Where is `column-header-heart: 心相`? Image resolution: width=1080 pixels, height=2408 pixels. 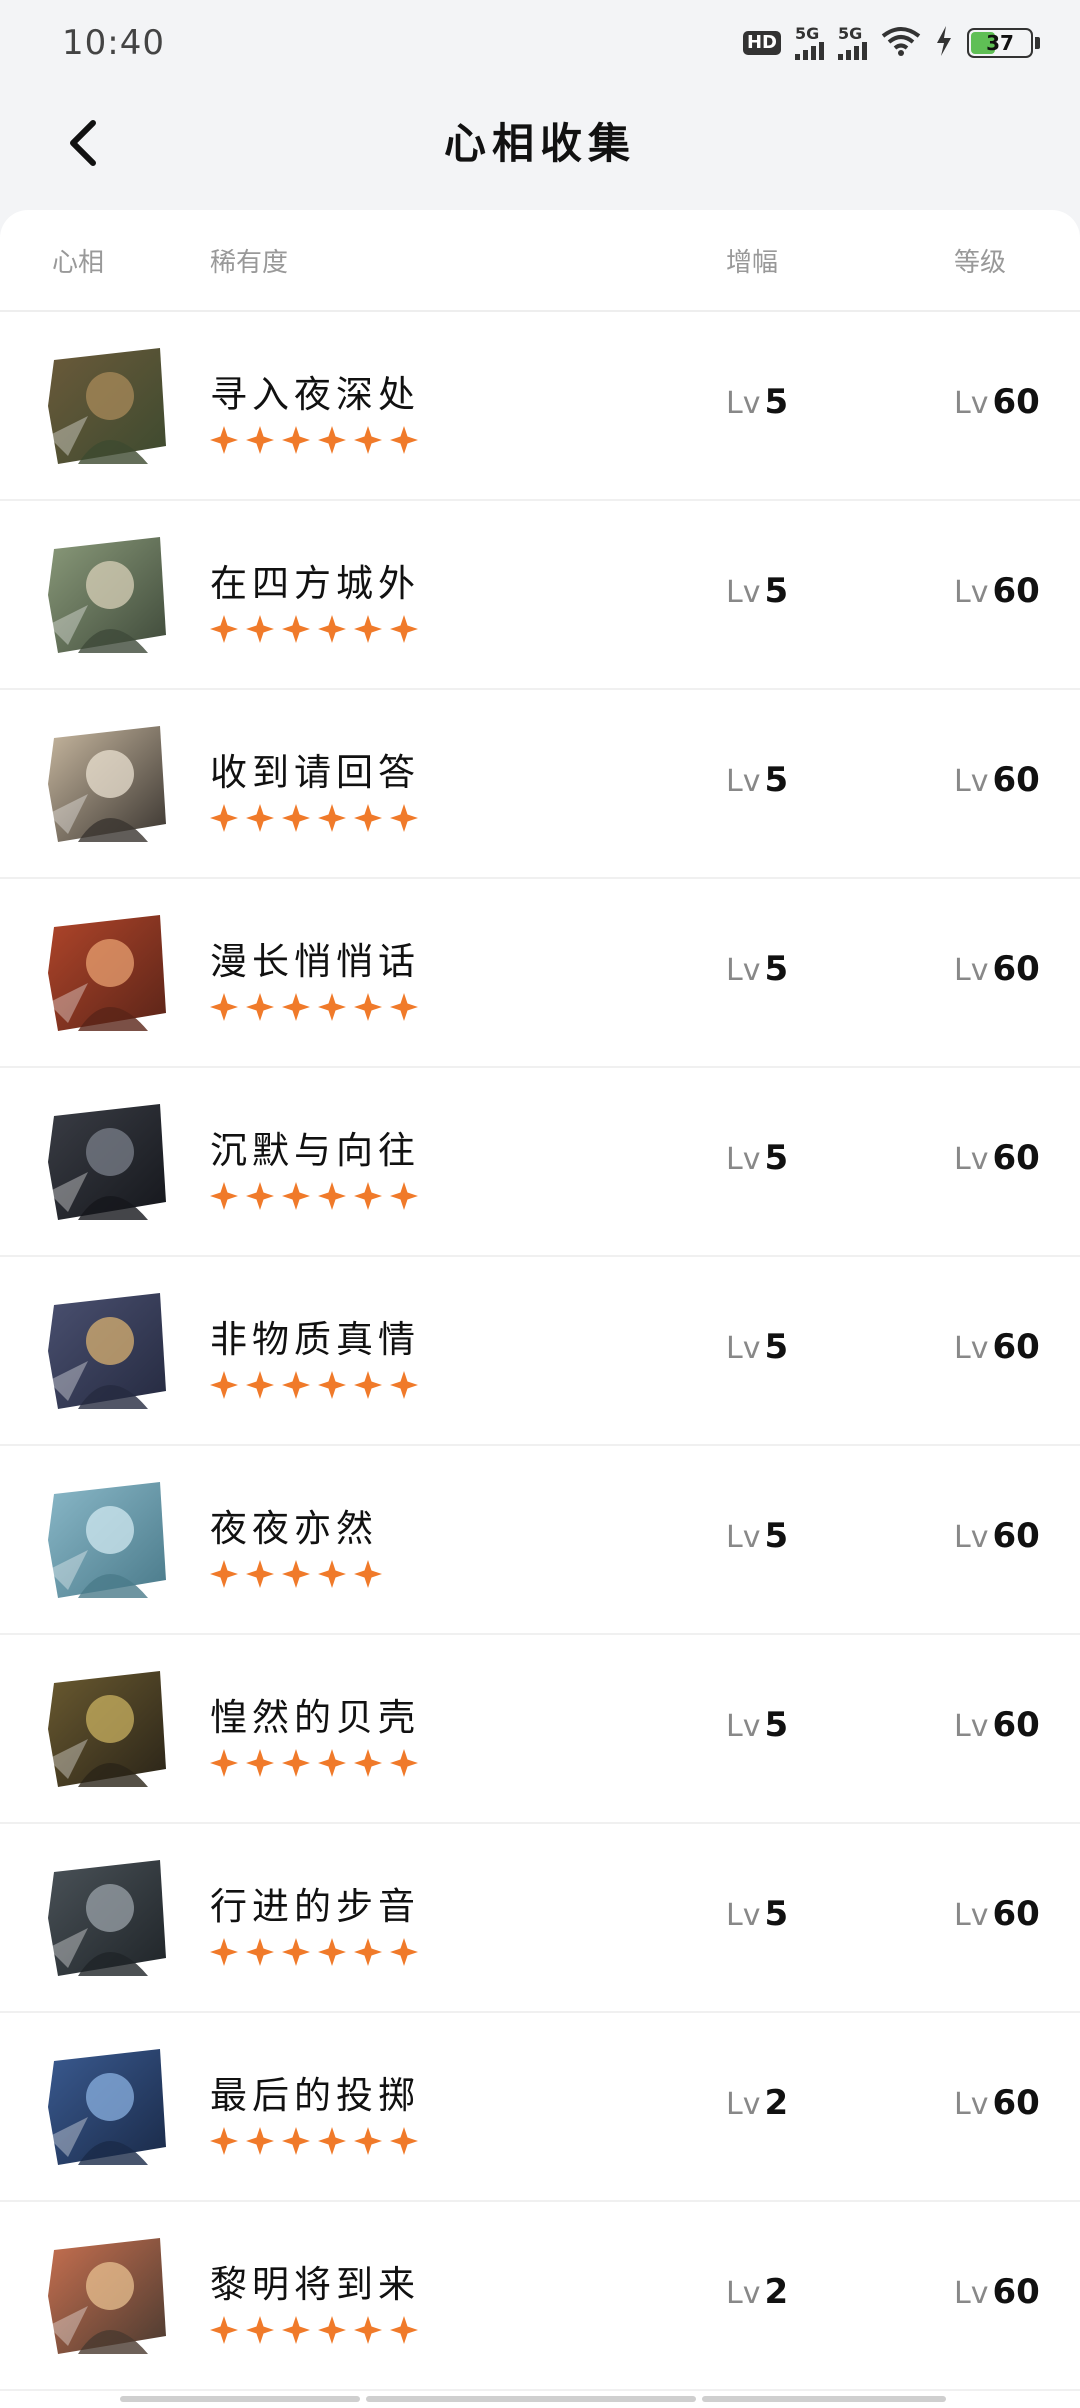
column-header-heart: 心相 is located at coordinates (78, 262).